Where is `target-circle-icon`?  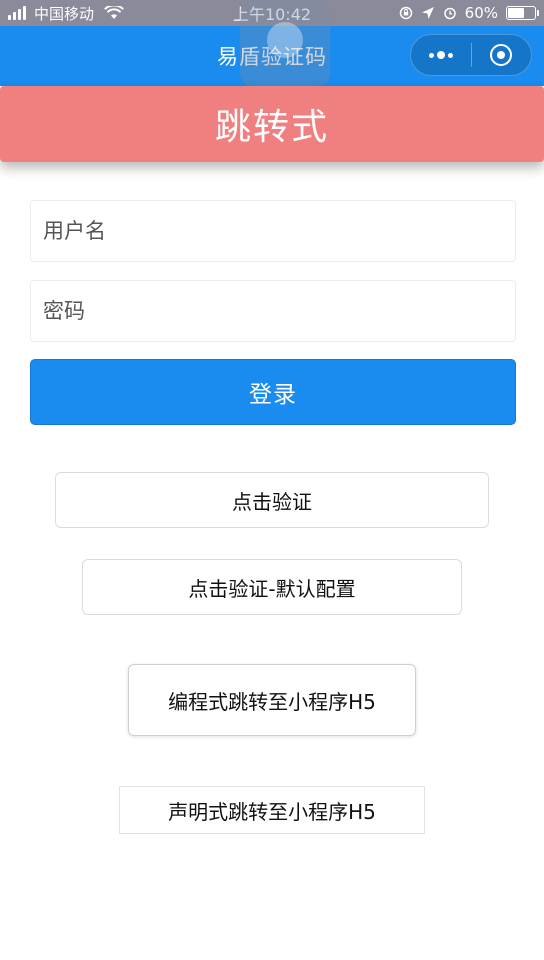 target-circle-icon is located at coordinates (501, 55).